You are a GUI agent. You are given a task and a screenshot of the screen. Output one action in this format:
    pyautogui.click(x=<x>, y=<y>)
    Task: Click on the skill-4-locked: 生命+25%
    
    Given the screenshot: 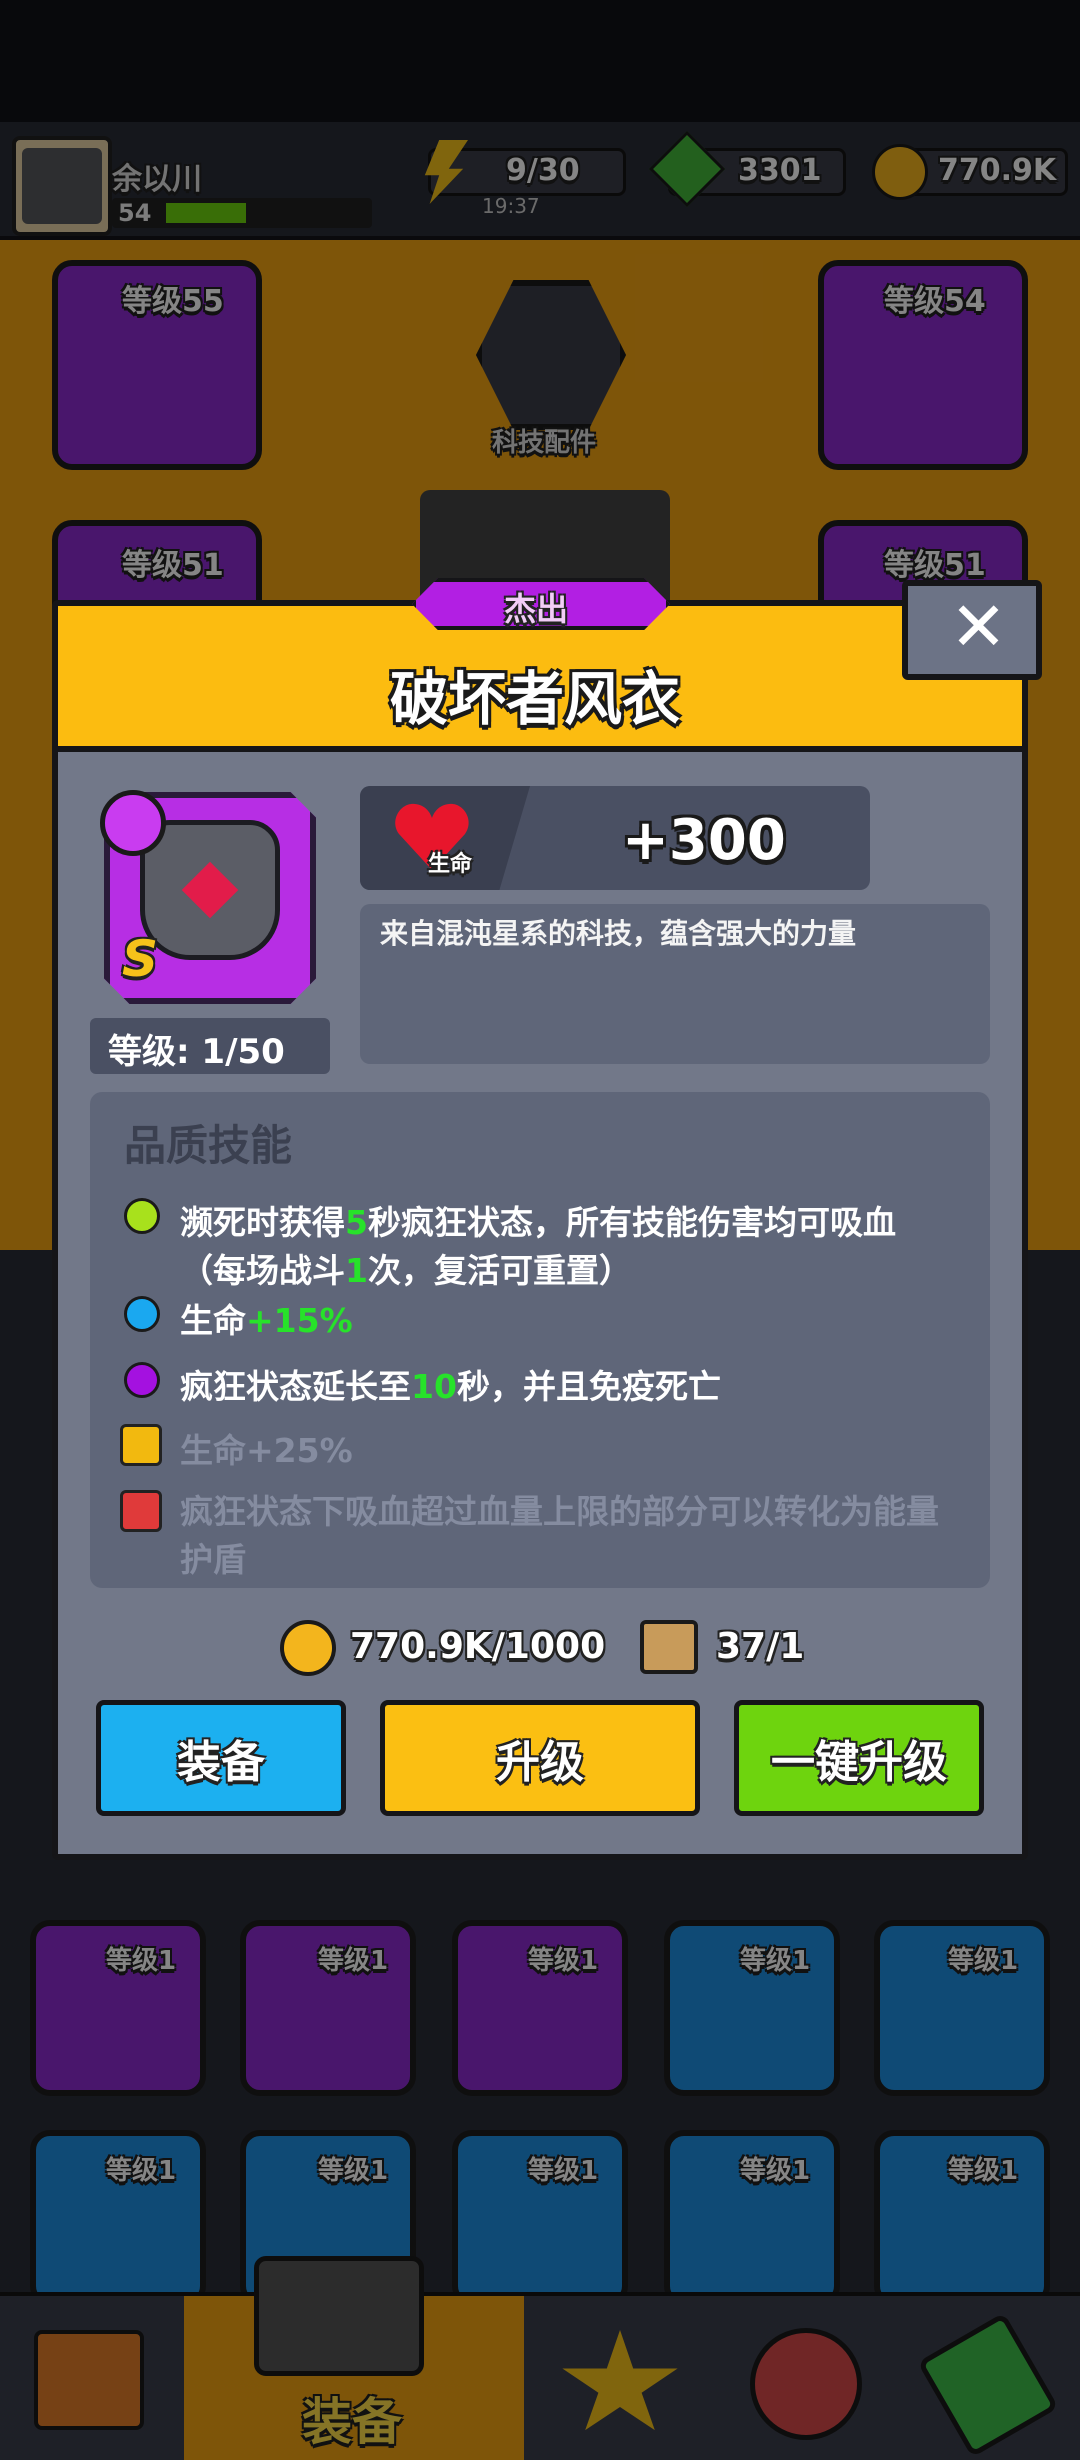 What is the action you would take?
    pyautogui.click(x=266, y=1450)
    